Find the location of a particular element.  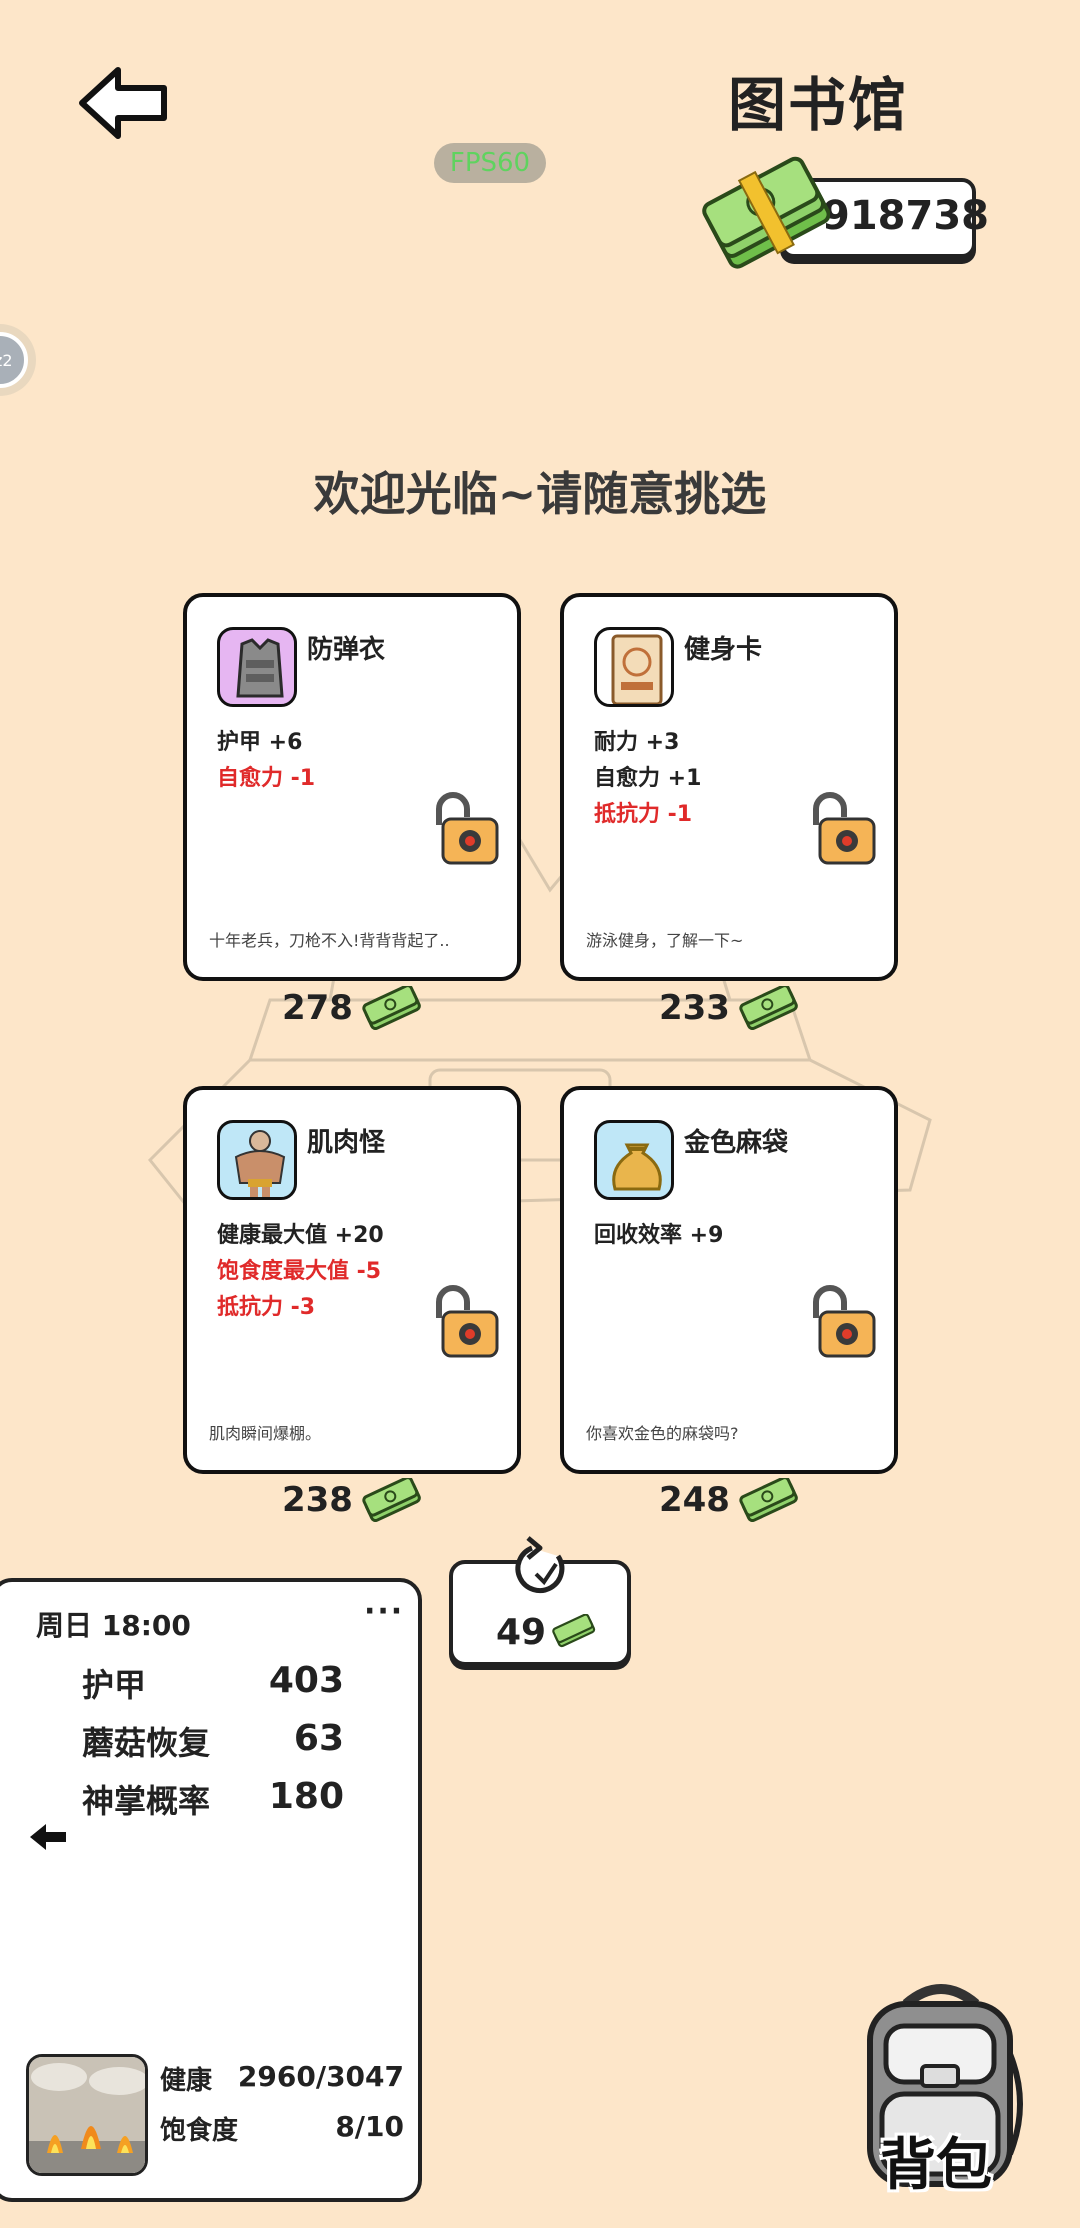

item-card-gold-sack: 金色麻袋 回收效率 +9 你喜欢金色的麻袋吗? is located at coordinates (729, 1280).